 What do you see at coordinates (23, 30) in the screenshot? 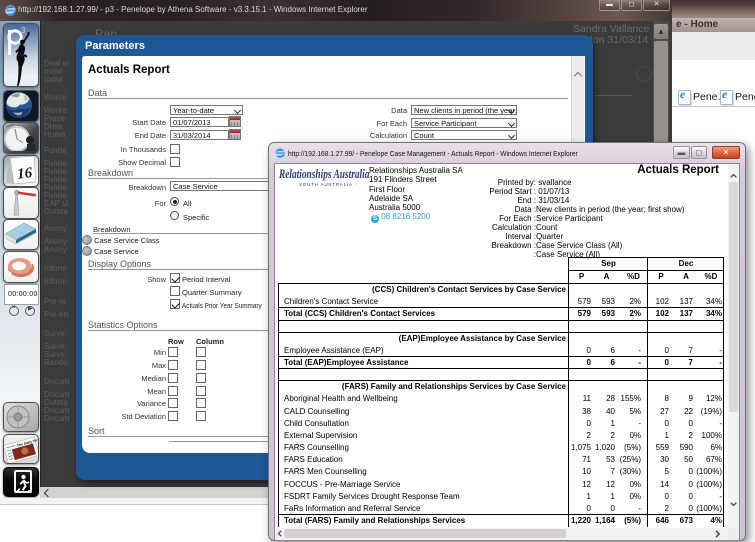
I see `svg-text: 3` at bounding box center [23, 30].